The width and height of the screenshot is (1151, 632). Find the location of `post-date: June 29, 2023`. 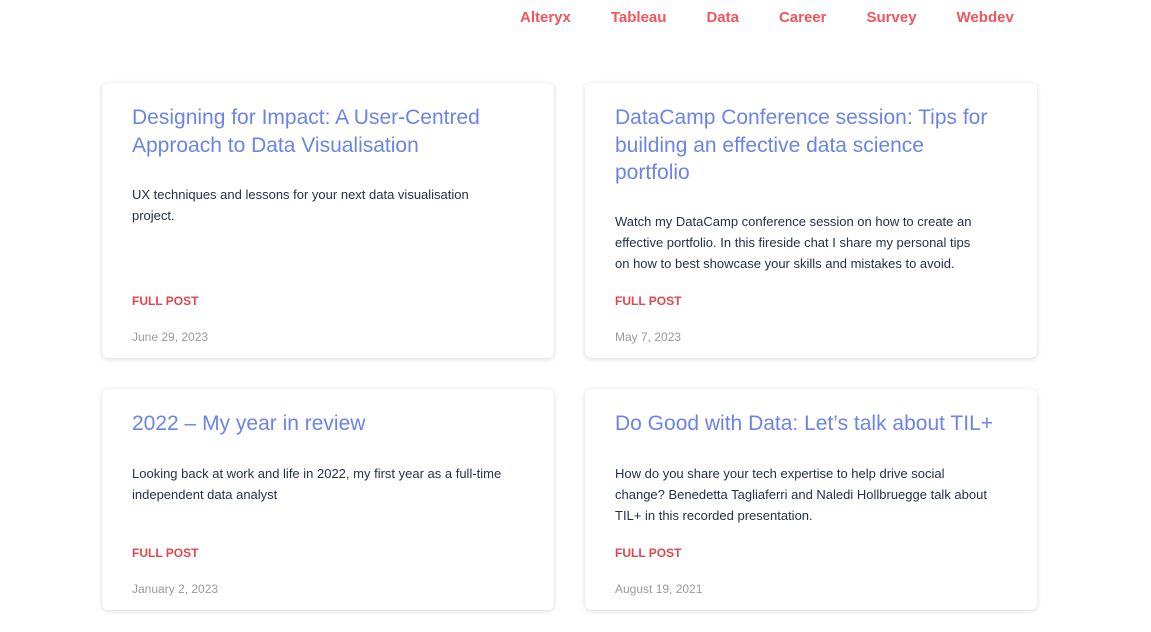

post-date: June 29, 2023 is located at coordinates (170, 337).